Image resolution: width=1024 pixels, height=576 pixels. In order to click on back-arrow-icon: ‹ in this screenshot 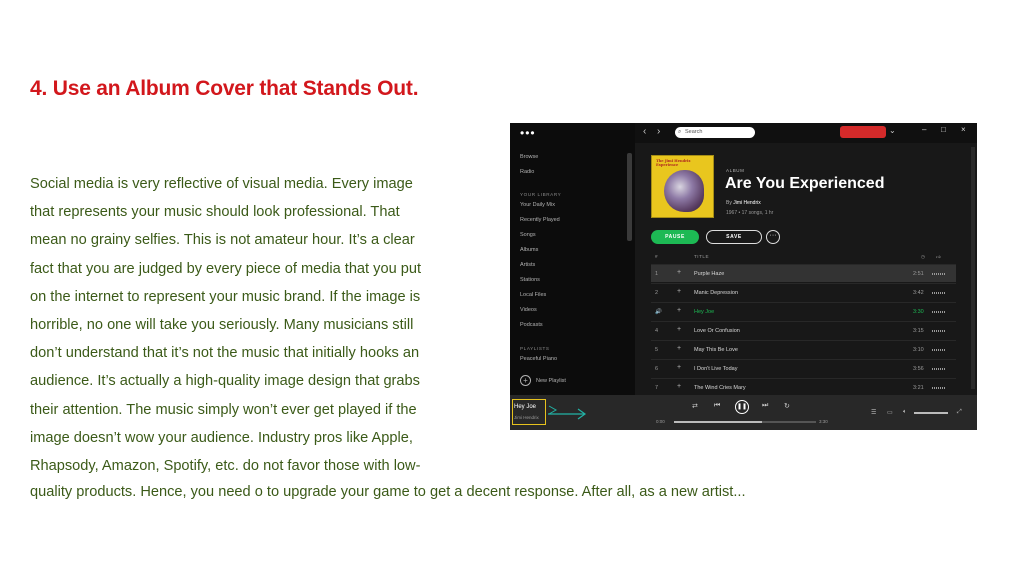, I will do `click(644, 131)`.